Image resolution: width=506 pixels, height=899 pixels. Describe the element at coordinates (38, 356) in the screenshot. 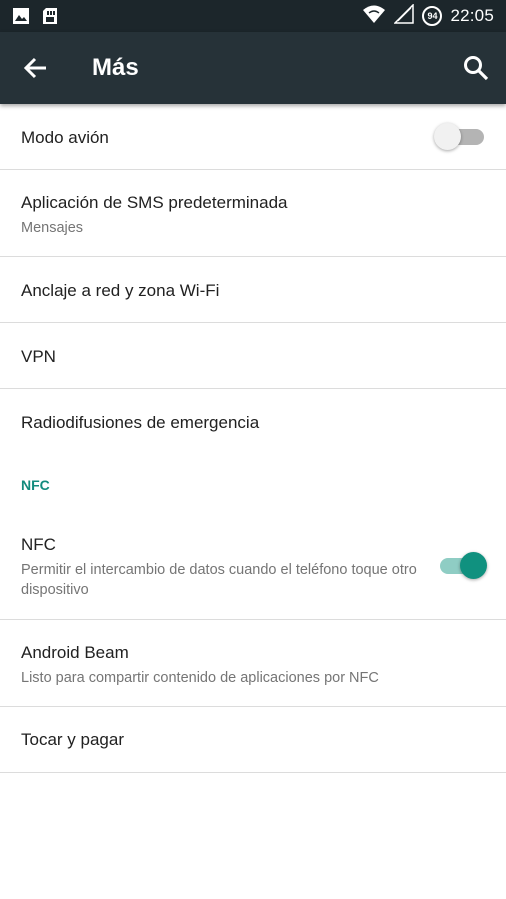

I see `item-label: VPN` at that location.